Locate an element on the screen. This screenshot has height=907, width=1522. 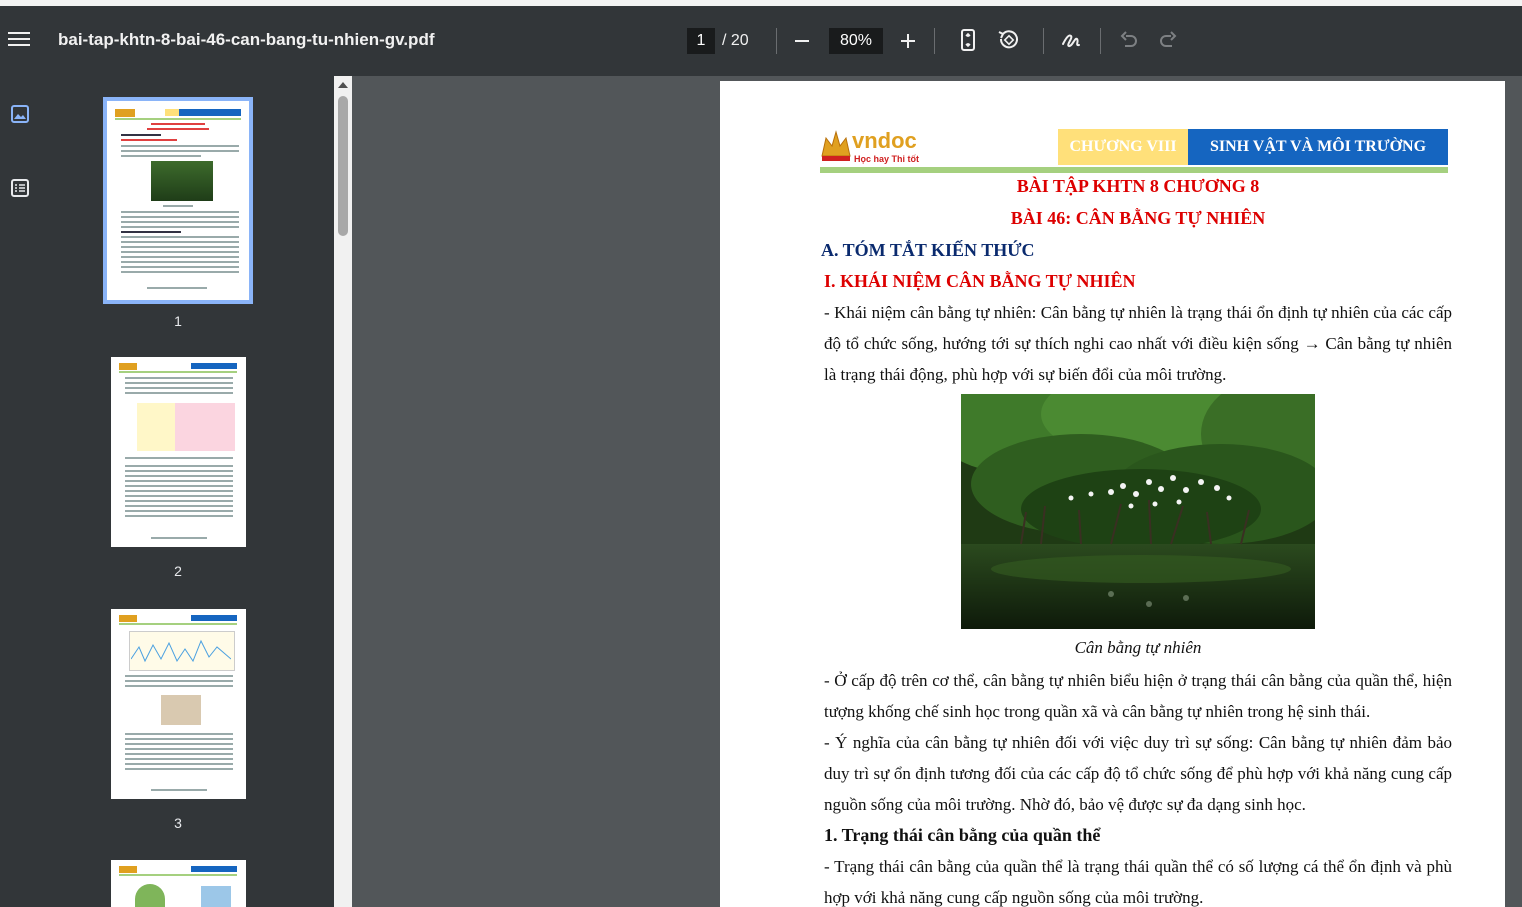
subheading-population-balance: 1. Trạng thái cân bằng của quần thể is located at coordinates (962, 835).